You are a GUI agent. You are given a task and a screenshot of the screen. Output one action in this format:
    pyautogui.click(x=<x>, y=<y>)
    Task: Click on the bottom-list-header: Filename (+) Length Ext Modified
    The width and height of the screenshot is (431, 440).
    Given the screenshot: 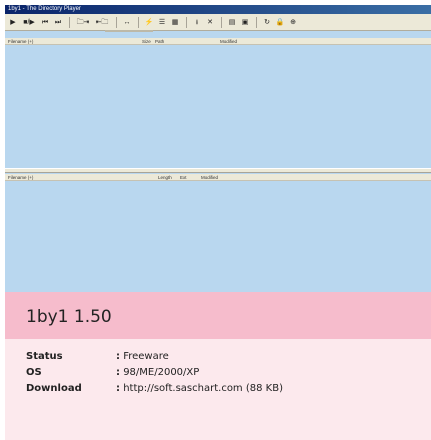 What is the action you would take?
    pyautogui.click(x=218, y=177)
    